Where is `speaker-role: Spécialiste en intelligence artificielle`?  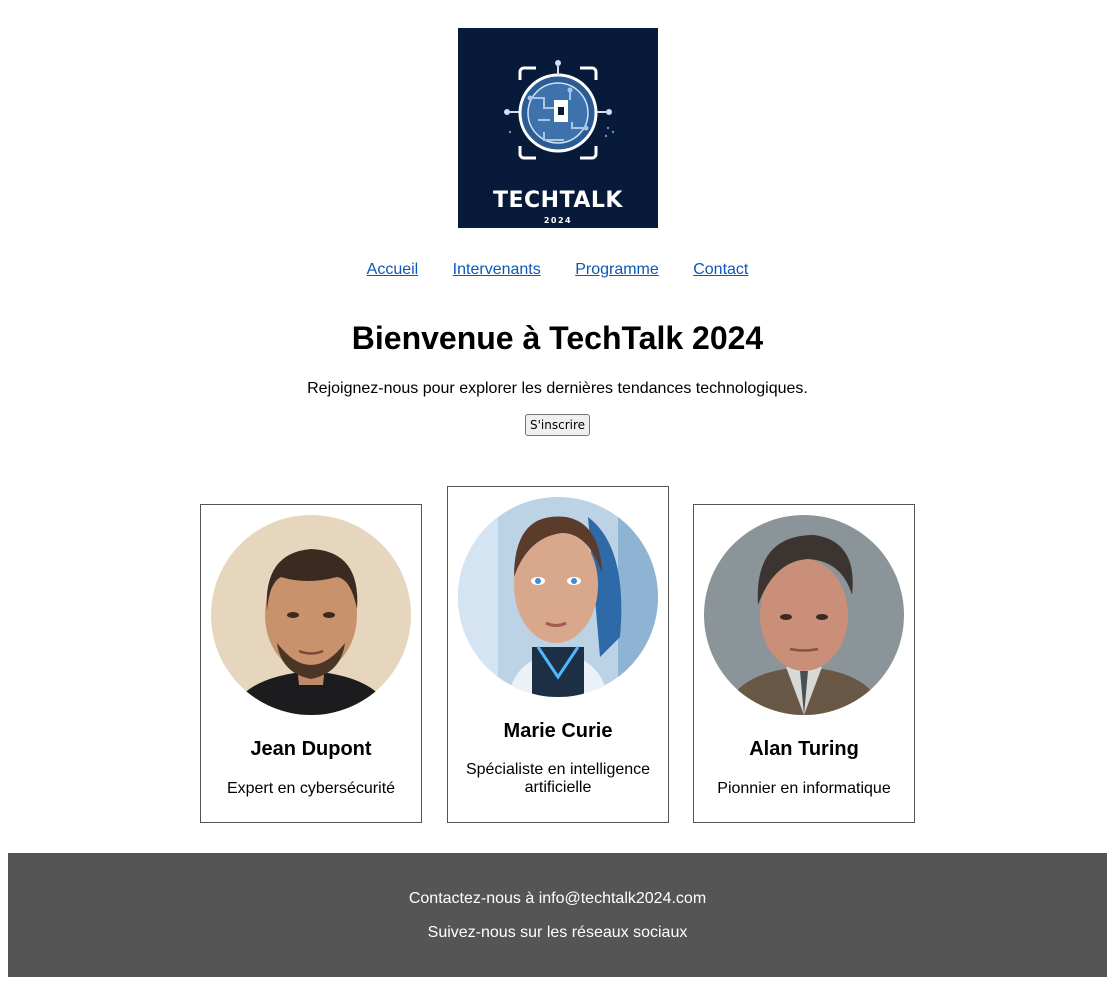 speaker-role: Spécialiste en intelligence artificielle is located at coordinates (558, 778).